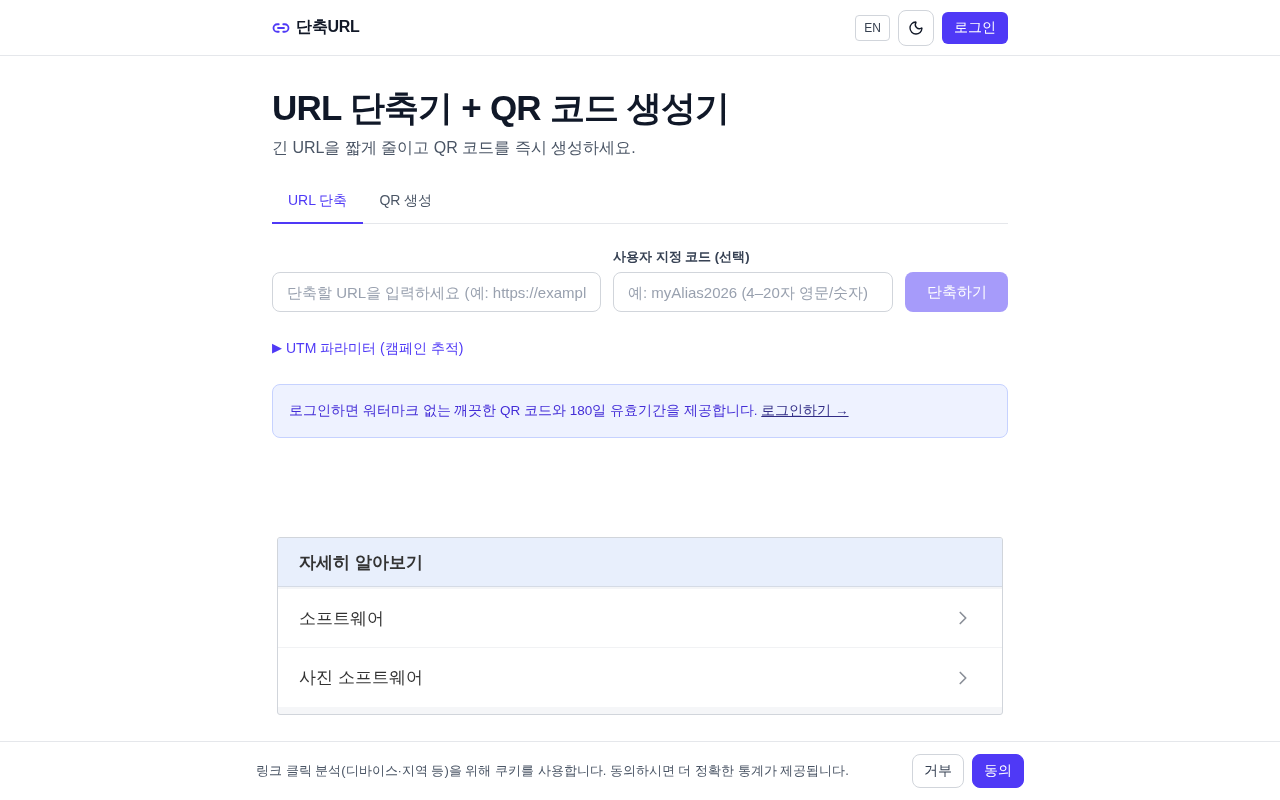 Image resolution: width=1280 pixels, height=800 pixels. Describe the element at coordinates (872, 27) in the screenshot. I see `language-button: EN` at that location.